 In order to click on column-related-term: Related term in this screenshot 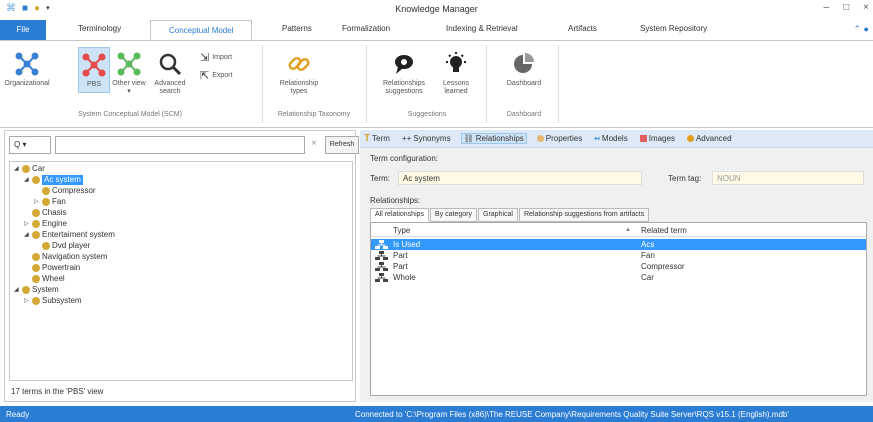, I will do `click(664, 230)`.